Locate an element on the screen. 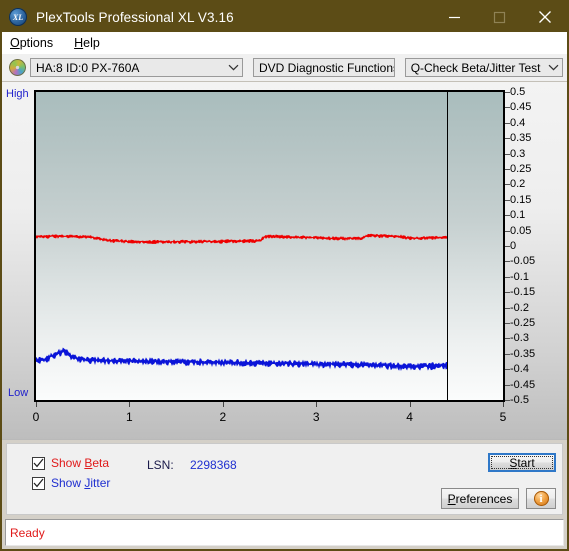 The height and width of the screenshot is (551, 569). status-text: Ready is located at coordinates (27, 532).